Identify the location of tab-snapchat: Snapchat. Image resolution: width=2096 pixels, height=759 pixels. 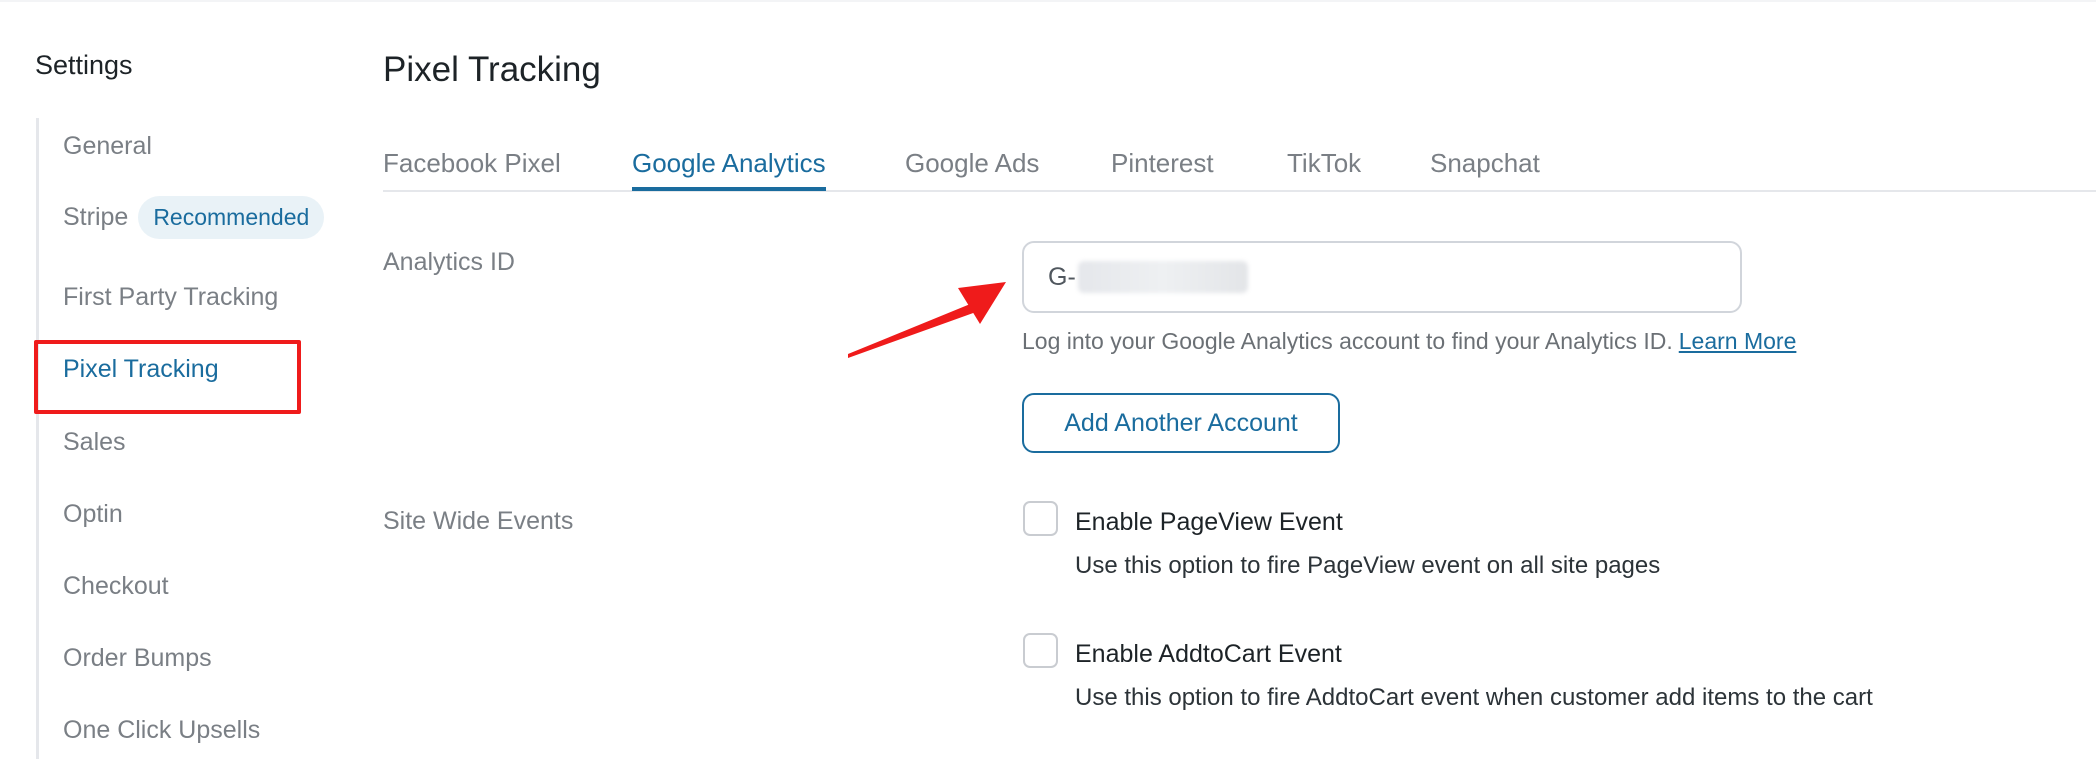
(1485, 169).